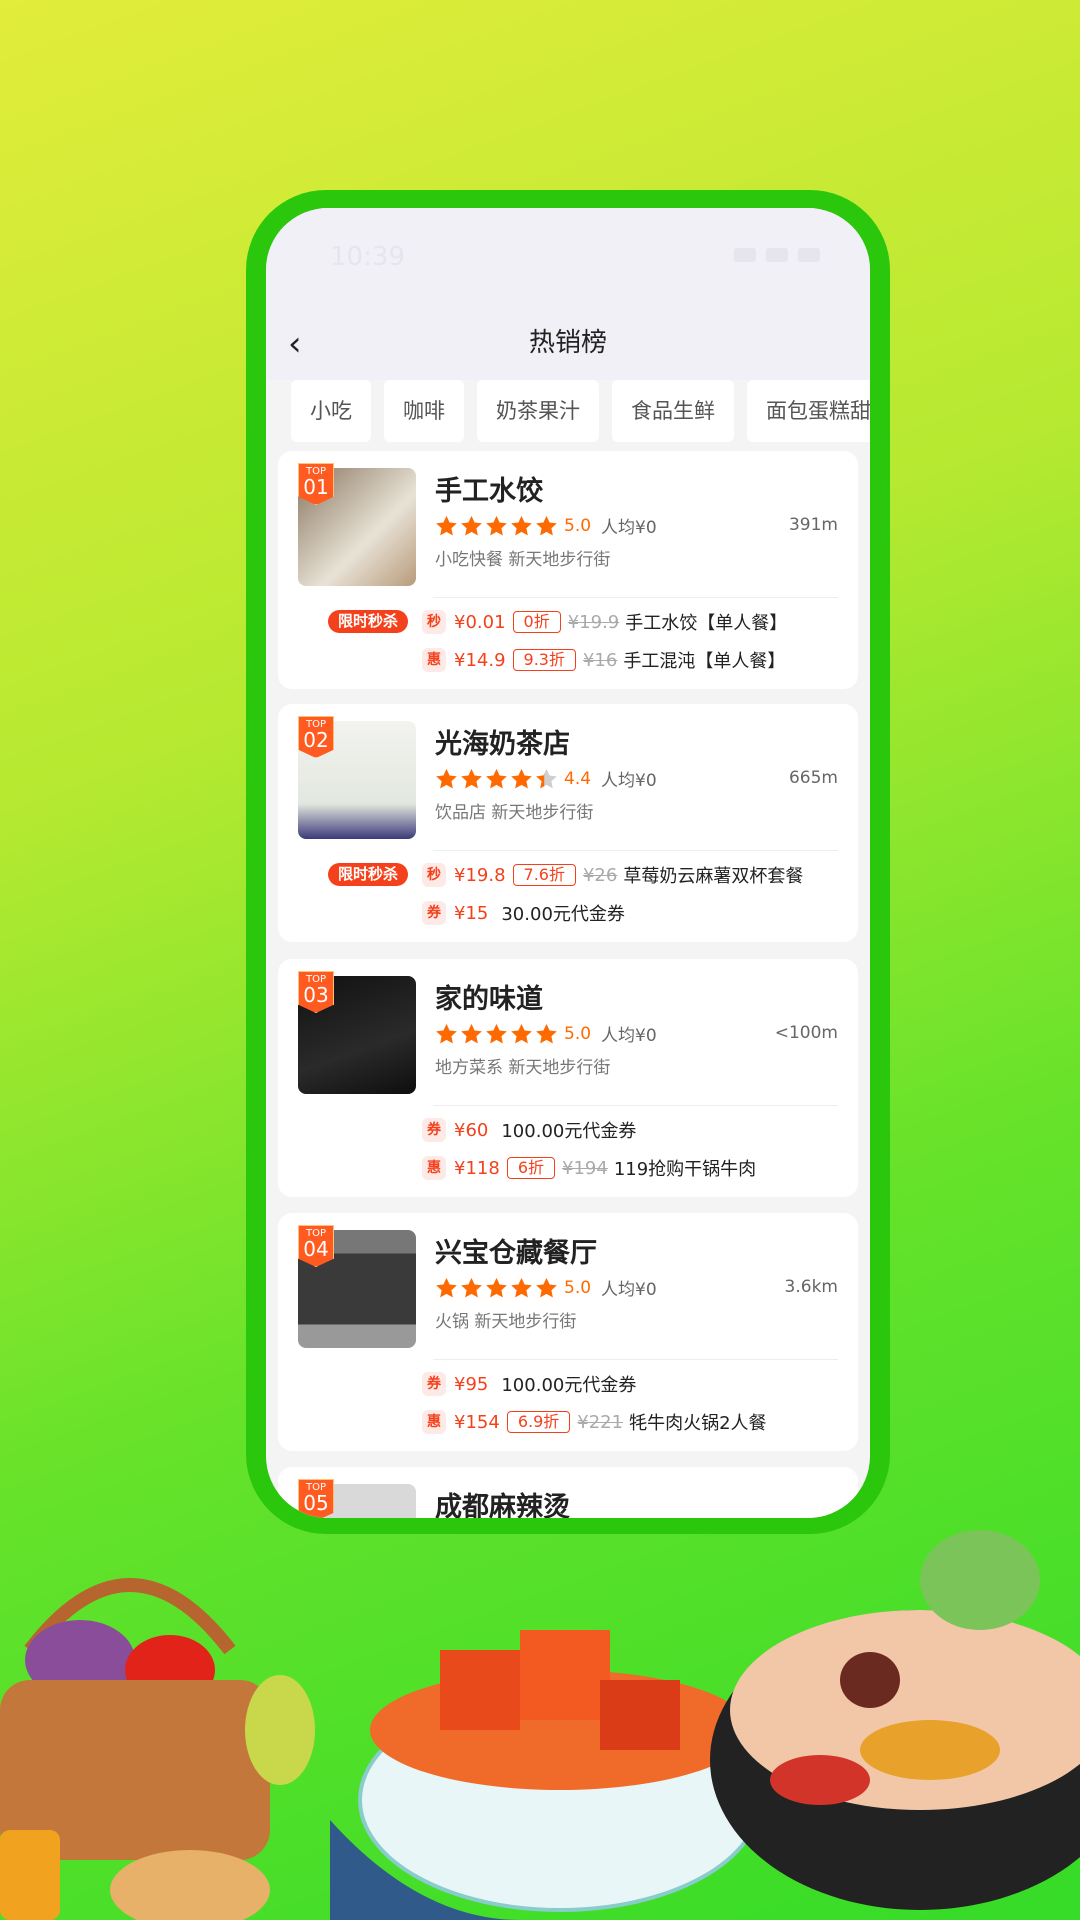 This screenshot has height=1920, width=1080. I want to click on deal-row: 惠 ¥118 6折 ¥194 119抢购干锅牛肉, so click(589, 1168).